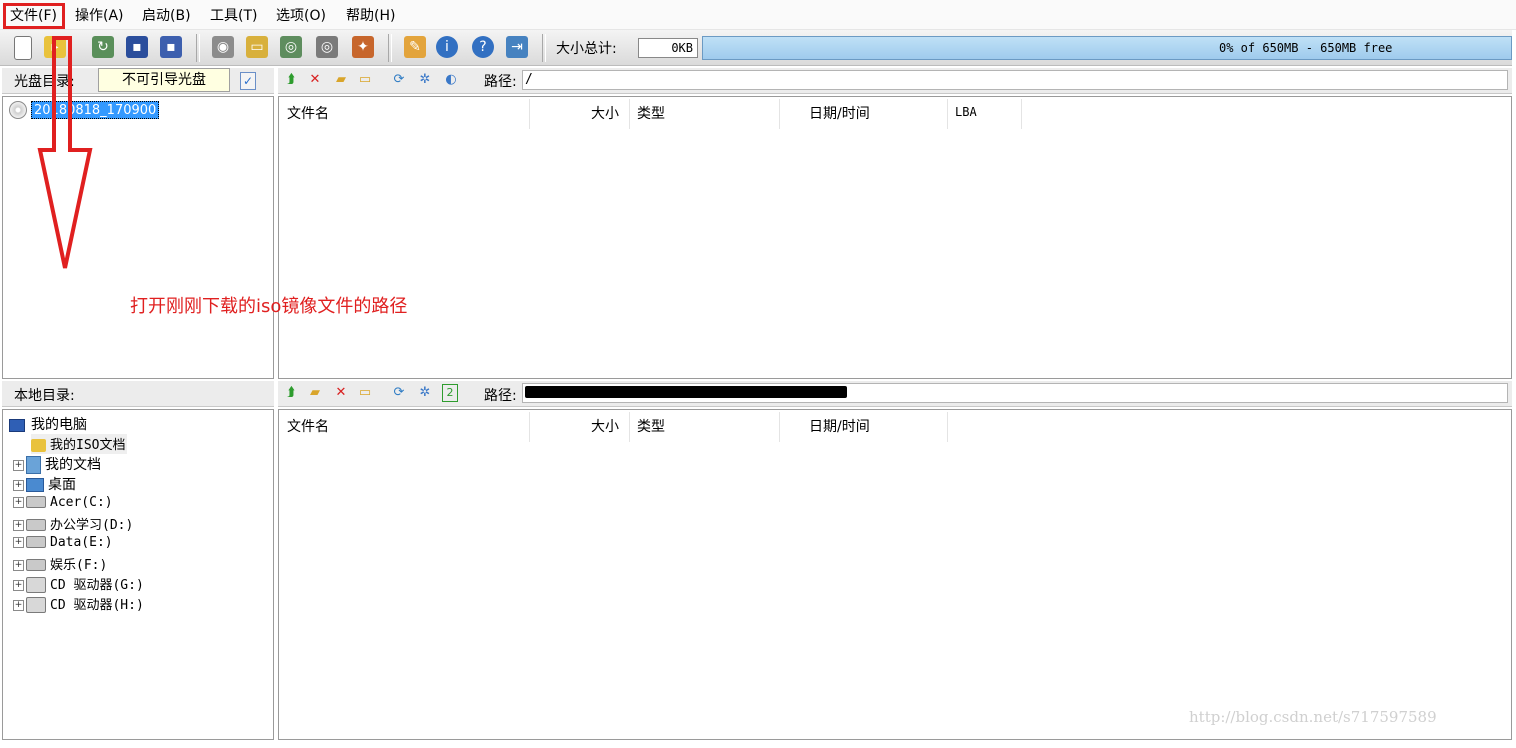 The height and width of the screenshot is (748, 1516). I want to click on local-panel-header: 本地目录:, so click(138, 394).